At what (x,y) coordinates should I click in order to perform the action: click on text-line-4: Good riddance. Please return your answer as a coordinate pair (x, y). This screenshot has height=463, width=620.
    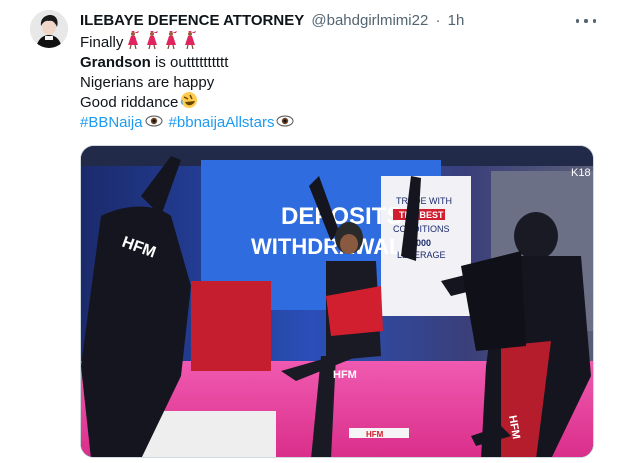
    Looking at the image, I should click on (187, 103).